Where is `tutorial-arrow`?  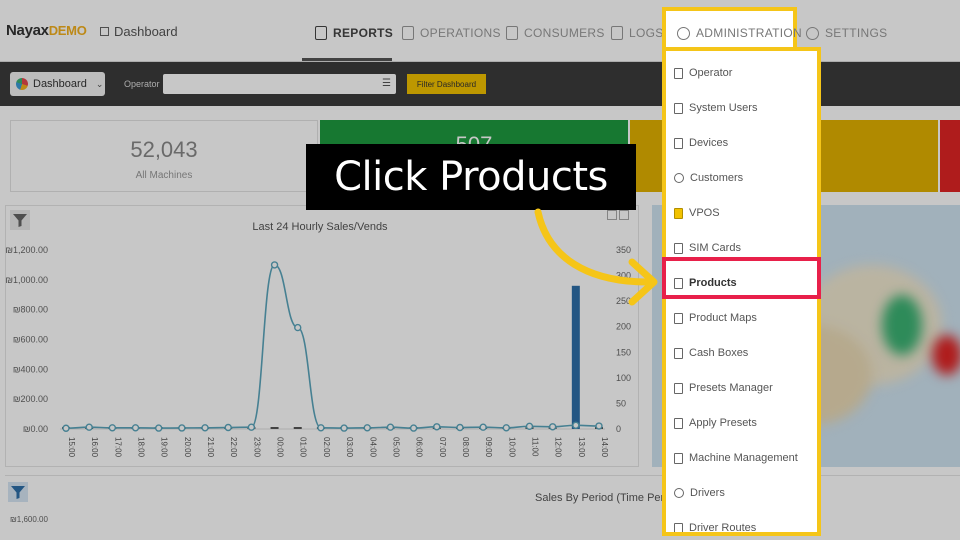
tutorial-arrow is located at coordinates (596, 257).